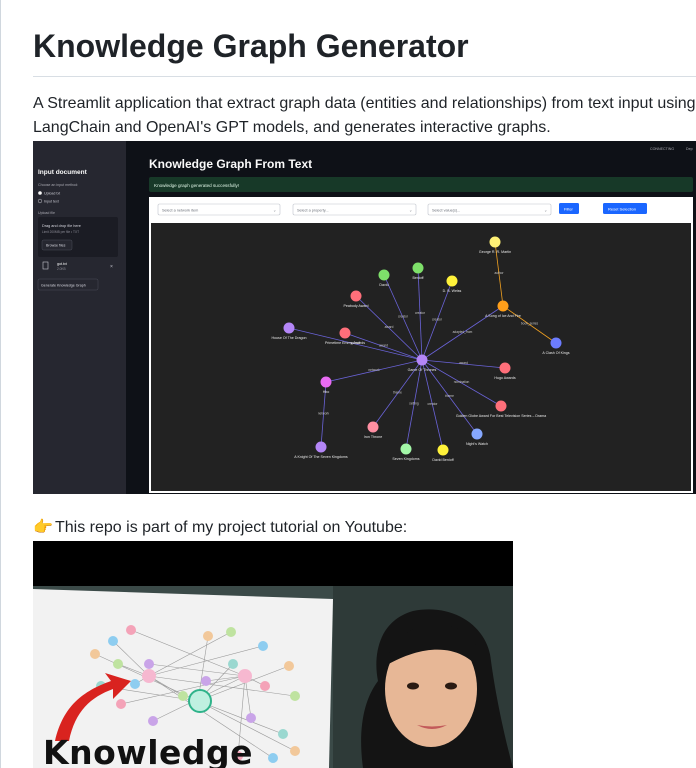 The width and height of the screenshot is (696, 768). I want to click on graph-node-label: House Of The Dragon, so click(288, 338).